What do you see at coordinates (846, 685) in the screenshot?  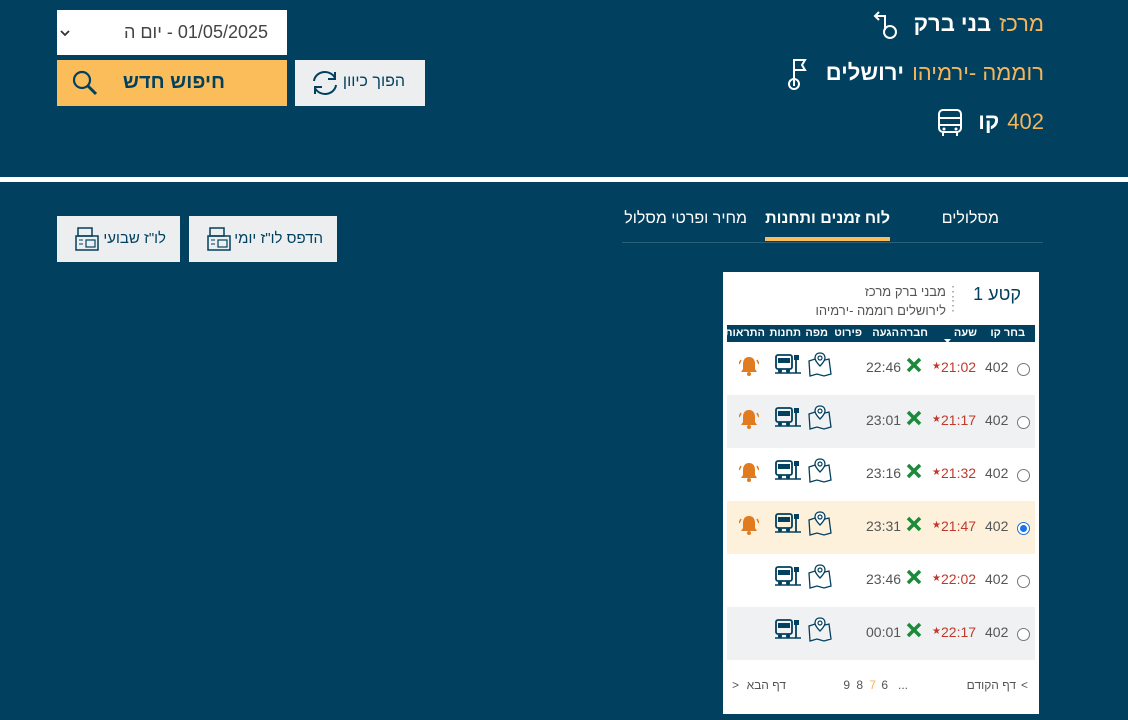 I see `page-link-9: 9` at bounding box center [846, 685].